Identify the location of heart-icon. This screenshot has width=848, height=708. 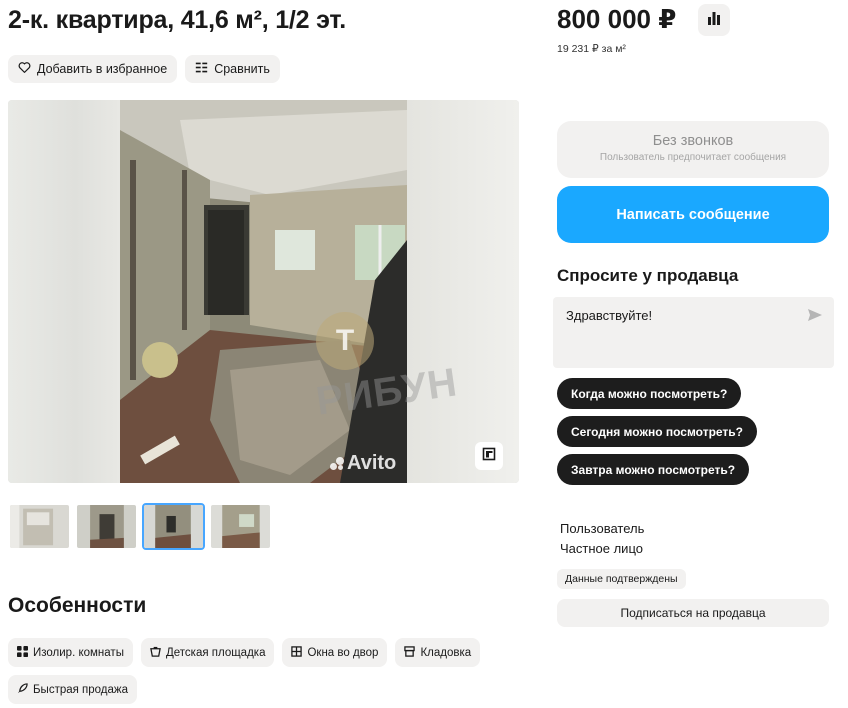
(24, 69).